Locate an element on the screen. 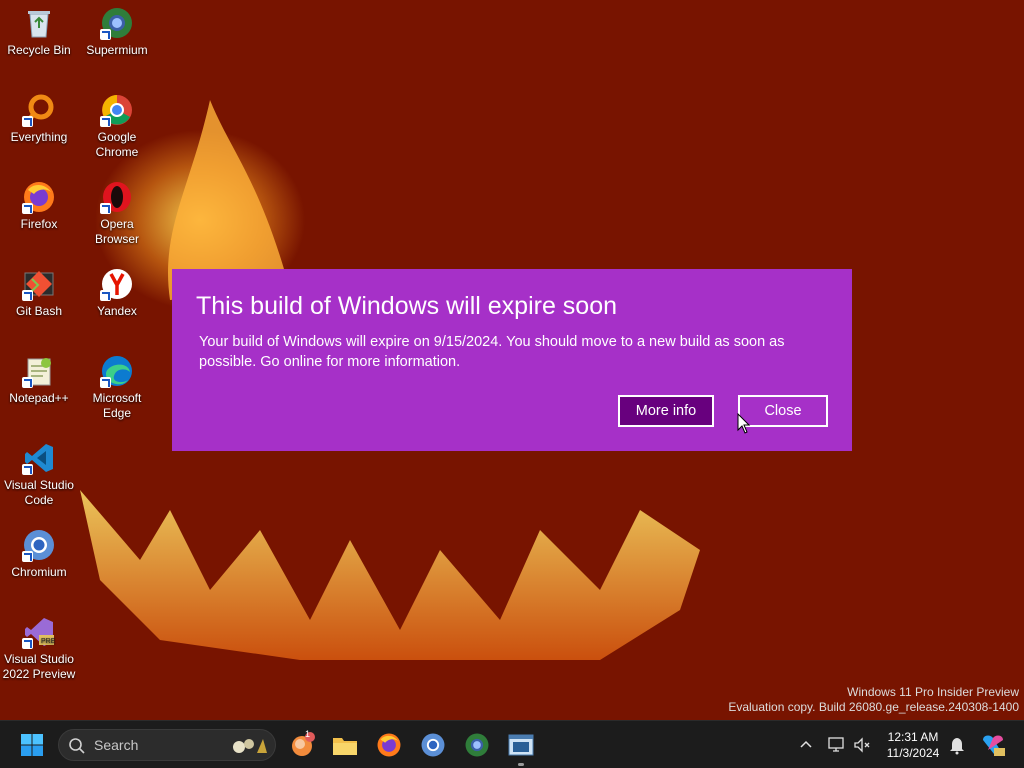 Image resolution: width=1024 pixels, height=768 pixels. taskbar: Search 1 12:31 AM 11/3/2024 is located at coordinates (512, 744).